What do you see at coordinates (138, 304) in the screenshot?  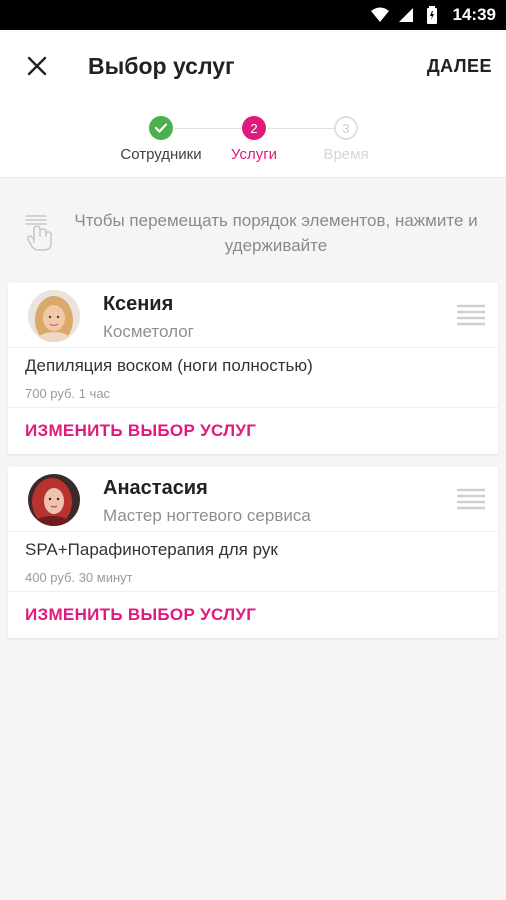 I see `employee-name: Ксения` at bounding box center [138, 304].